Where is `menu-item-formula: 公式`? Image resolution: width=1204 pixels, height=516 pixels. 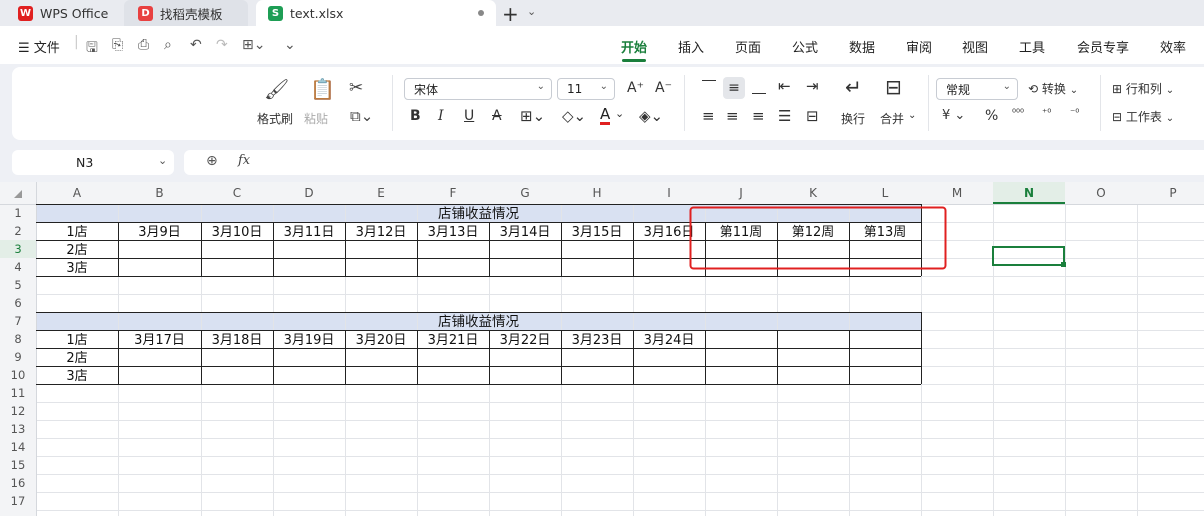
menu-item-formula: 公式 is located at coordinates (805, 46).